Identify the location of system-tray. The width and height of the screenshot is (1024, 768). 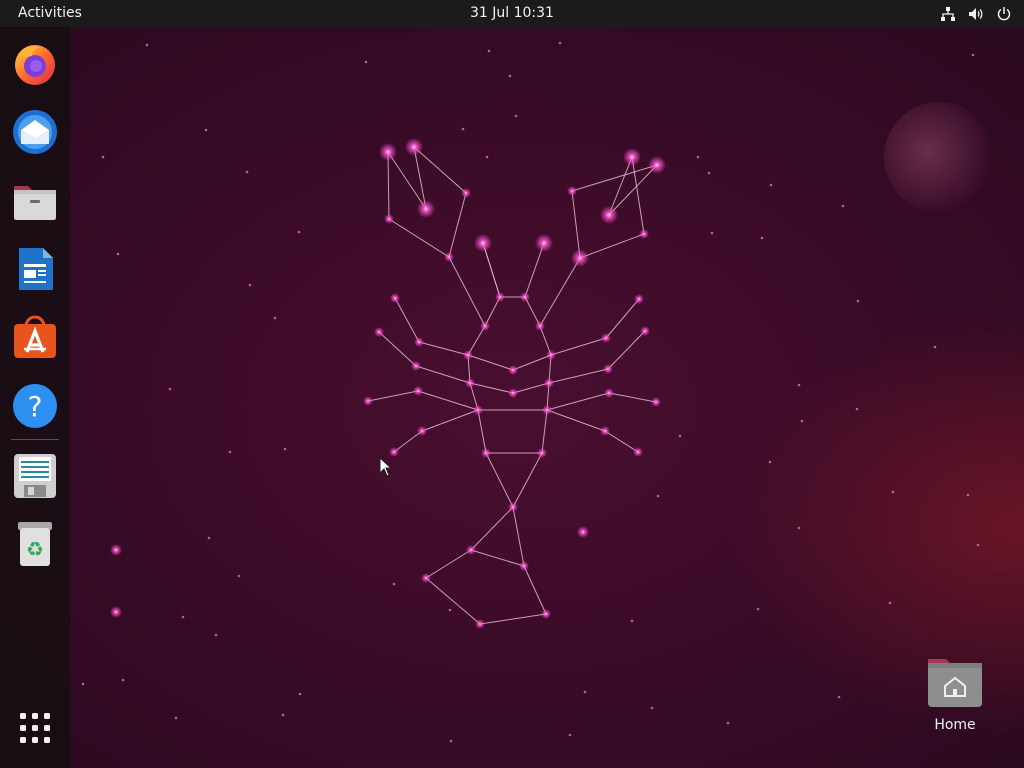
(976, 13).